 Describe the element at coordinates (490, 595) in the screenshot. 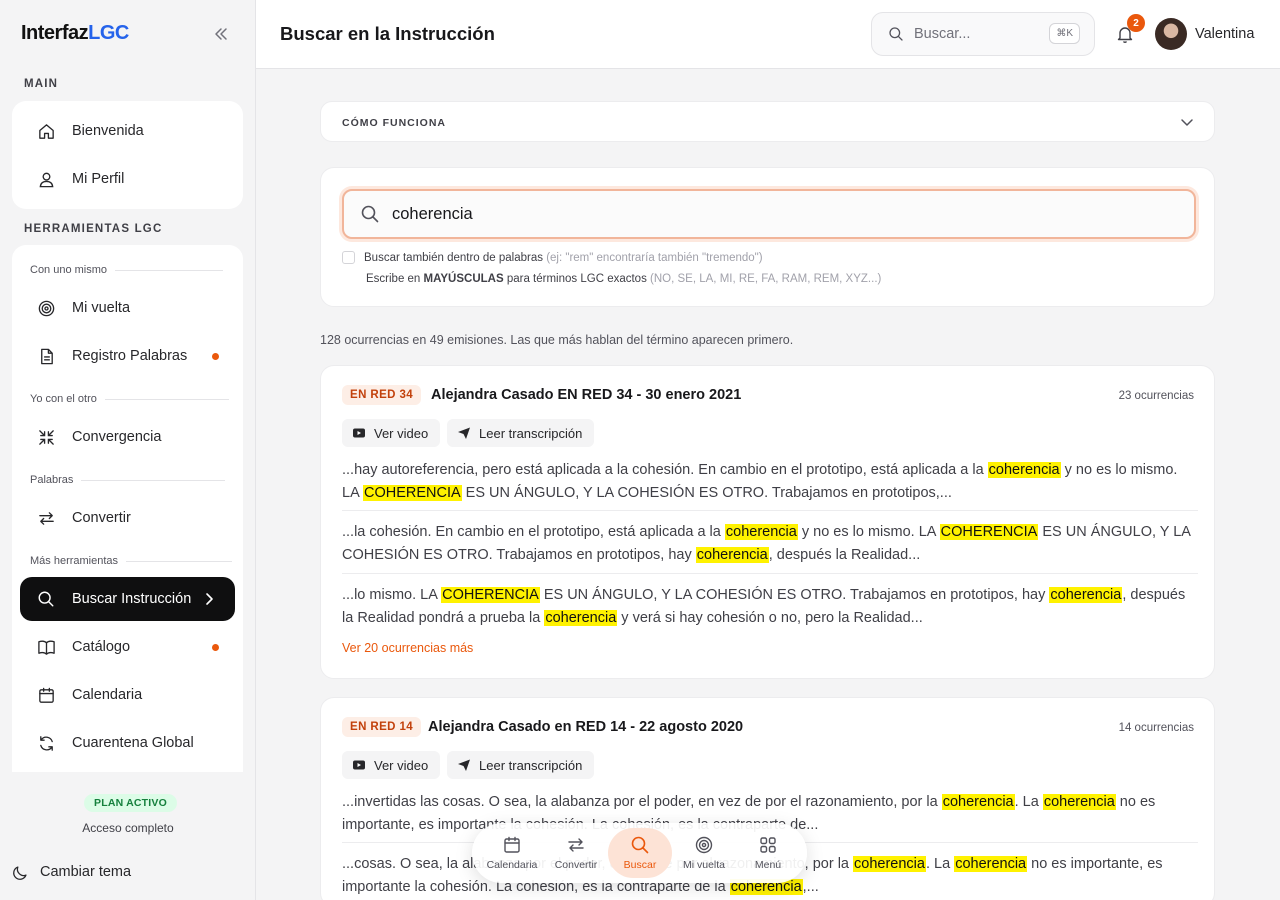

I see `highlighted-term: COHERENCIA` at that location.